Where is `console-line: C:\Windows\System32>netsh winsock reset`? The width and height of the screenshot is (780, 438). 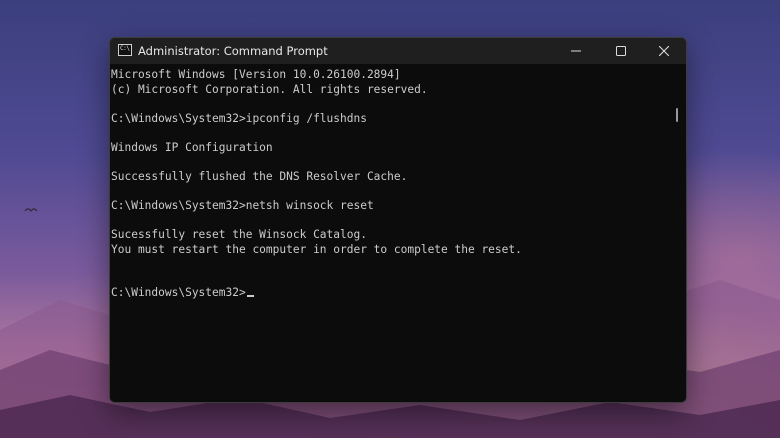 console-line: C:\Windows\System32>netsh winsock reset is located at coordinates (242, 205).